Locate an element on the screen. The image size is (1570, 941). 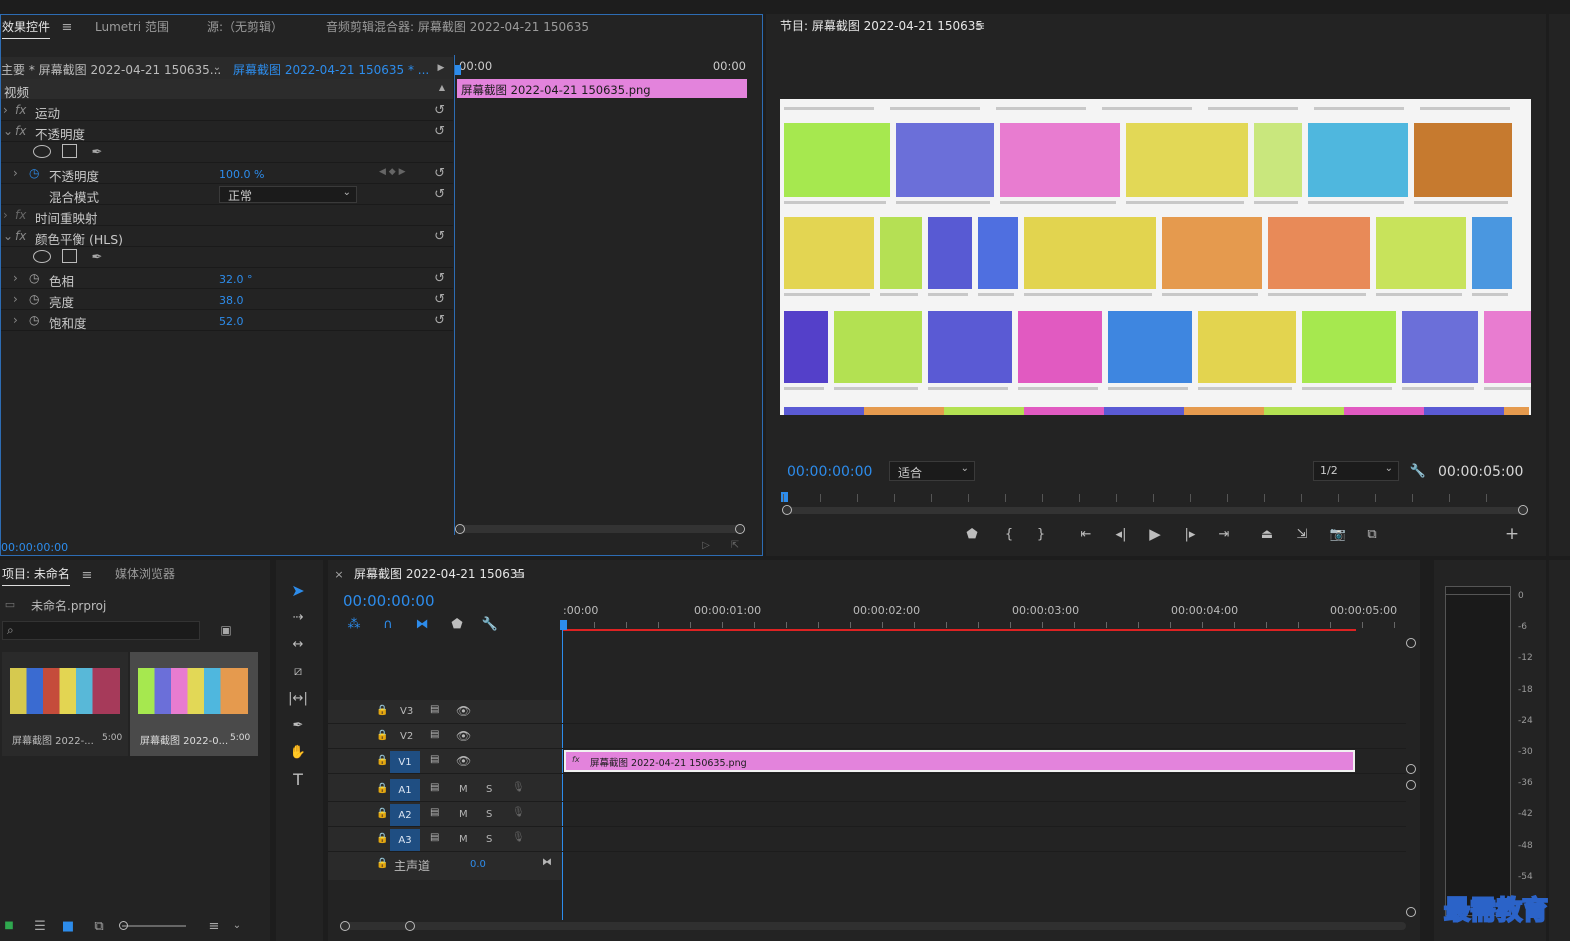
hand-tool-icon: ✋ is located at coordinates (298, 752).